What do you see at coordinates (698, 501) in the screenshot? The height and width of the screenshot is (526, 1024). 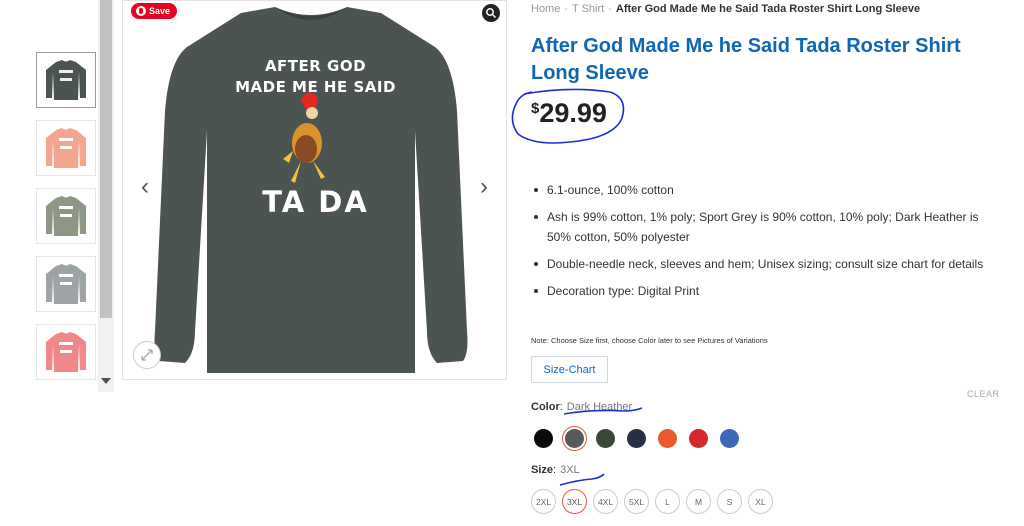 I see `size-option: M` at bounding box center [698, 501].